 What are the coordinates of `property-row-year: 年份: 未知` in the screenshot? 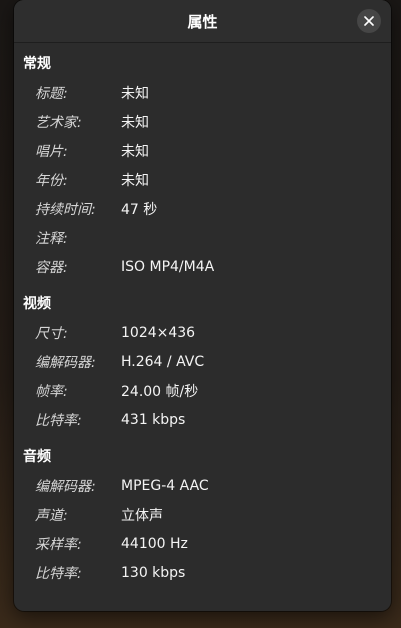 It's located at (202, 179).